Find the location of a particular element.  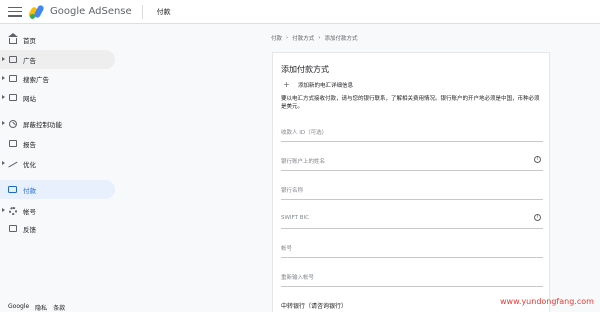

breadcrumb: 付款 › 付款方式 › 添加付款方式 is located at coordinates (314, 38).